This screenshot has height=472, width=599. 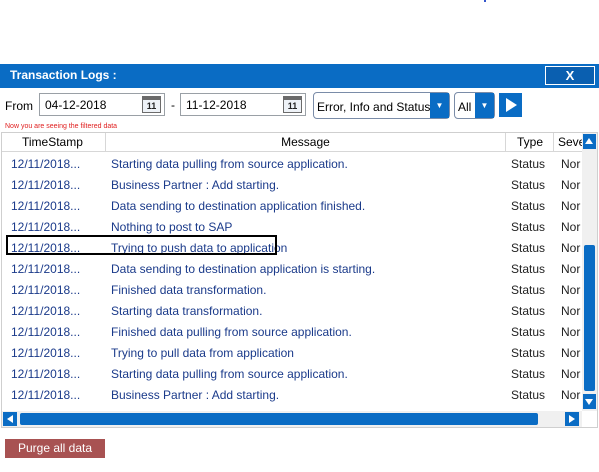 What do you see at coordinates (474, 105) in the screenshot?
I see `severity-dropdown: All ▼` at bounding box center [474, 105].